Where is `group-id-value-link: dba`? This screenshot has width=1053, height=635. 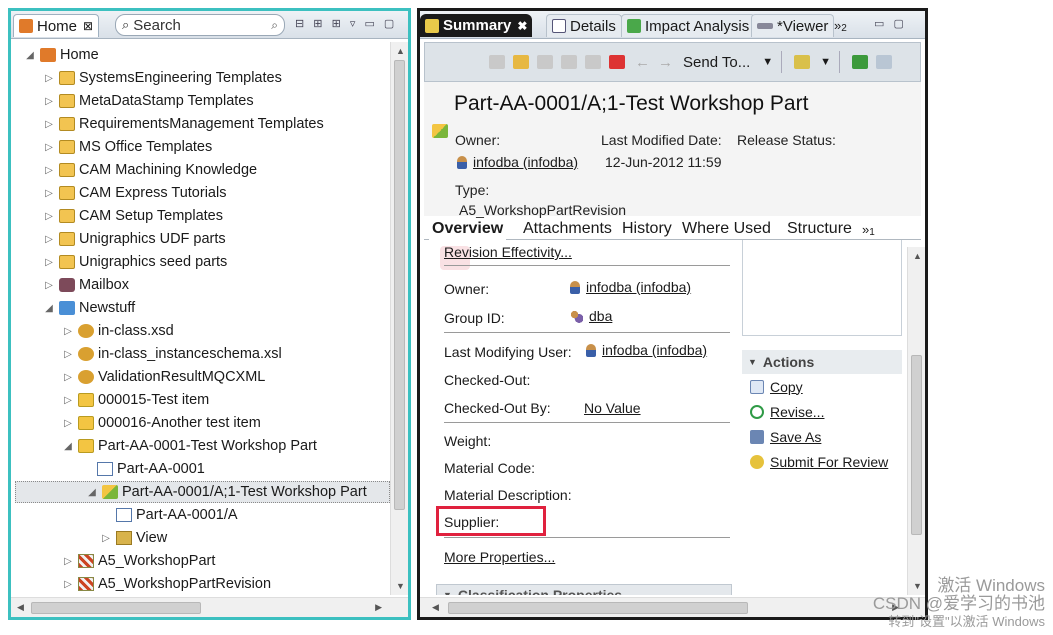 group-id-value-link: dba is located at coordinates (591, 316).